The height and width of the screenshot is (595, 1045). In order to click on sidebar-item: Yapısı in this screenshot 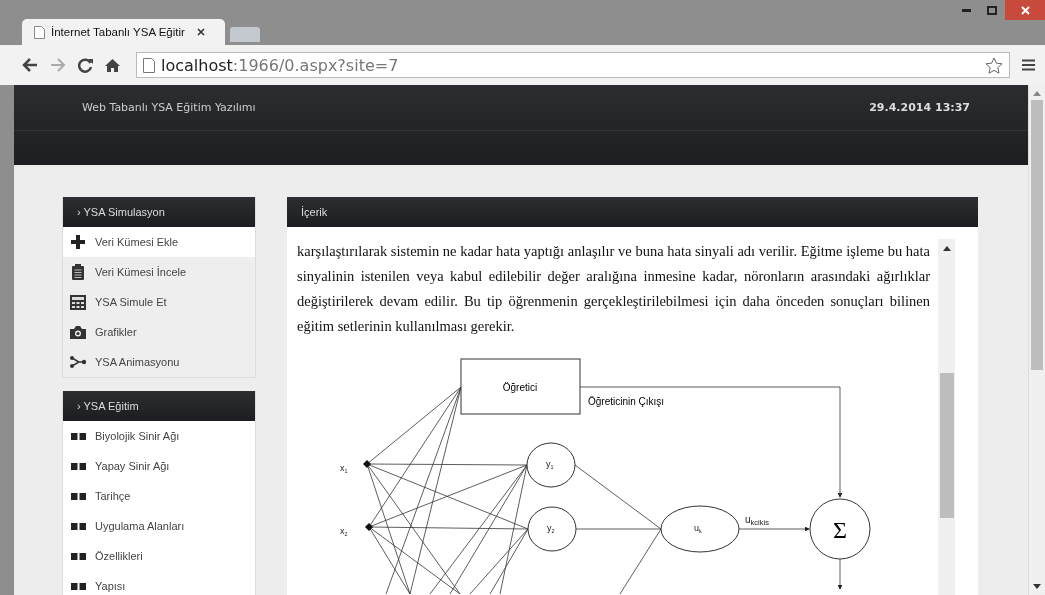, I will do `click(159, 583)`.